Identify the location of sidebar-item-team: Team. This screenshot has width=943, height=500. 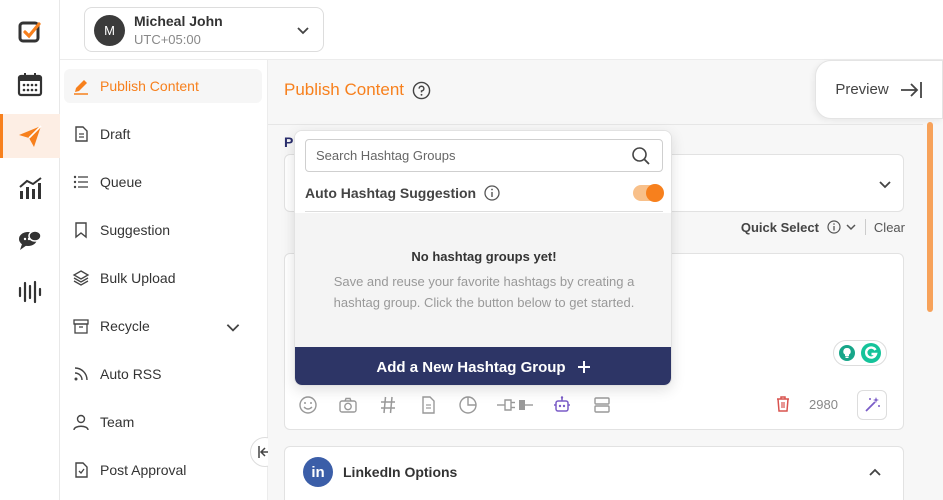
(163, 422).